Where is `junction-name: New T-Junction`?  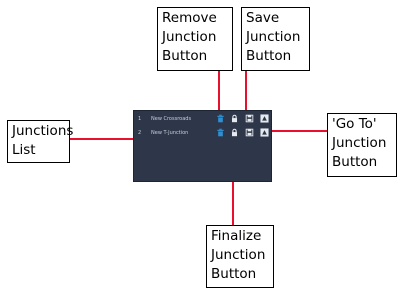 junction-name: New T-Junction is located at coordinates (170, 133).